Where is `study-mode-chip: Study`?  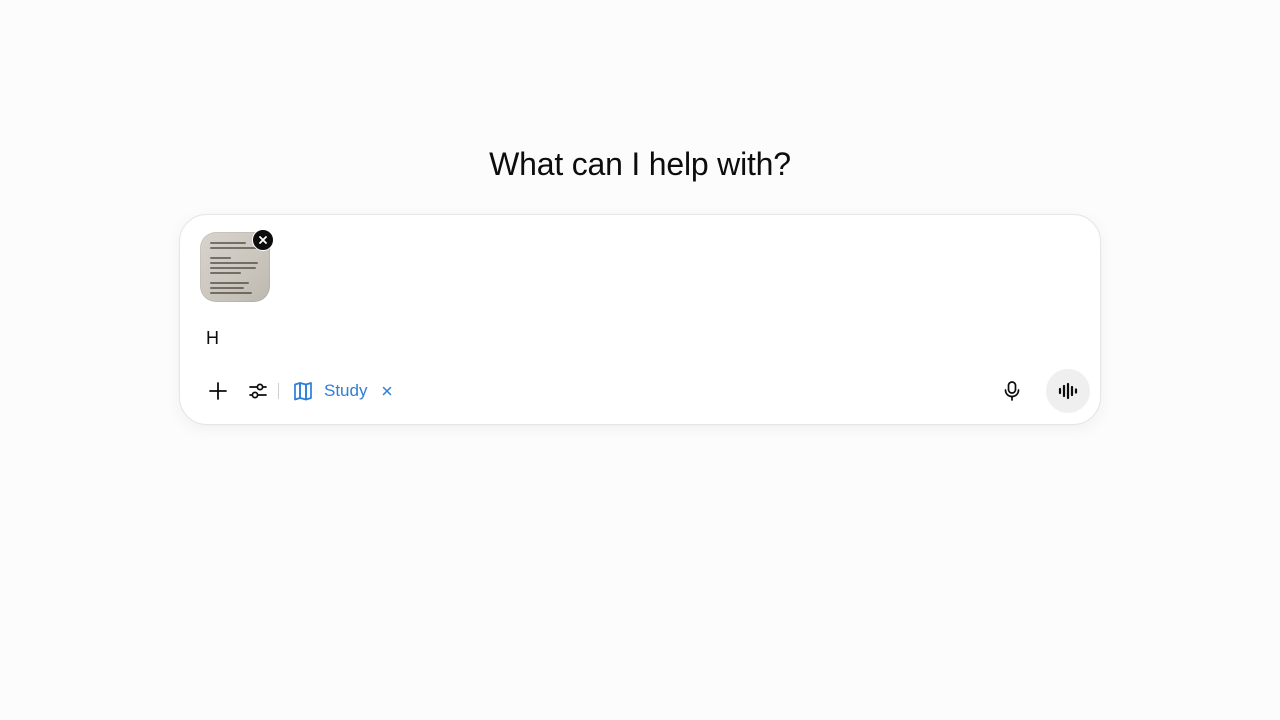 study-mode-chip: Study is located at coordinates (343, 391).